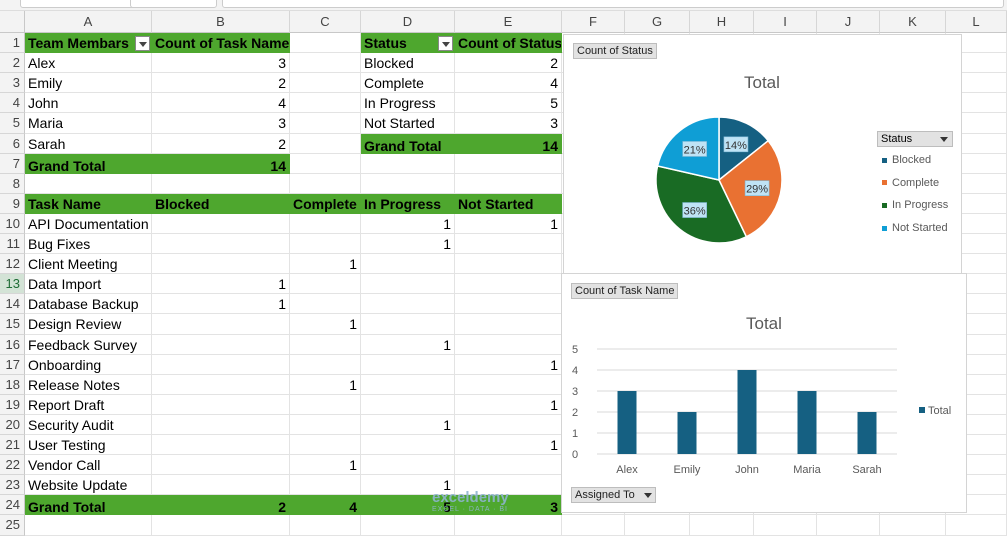  Describe the element at coordinates (88, 83) in the screenshot. I see `pivot1-member: Emily` at that location.